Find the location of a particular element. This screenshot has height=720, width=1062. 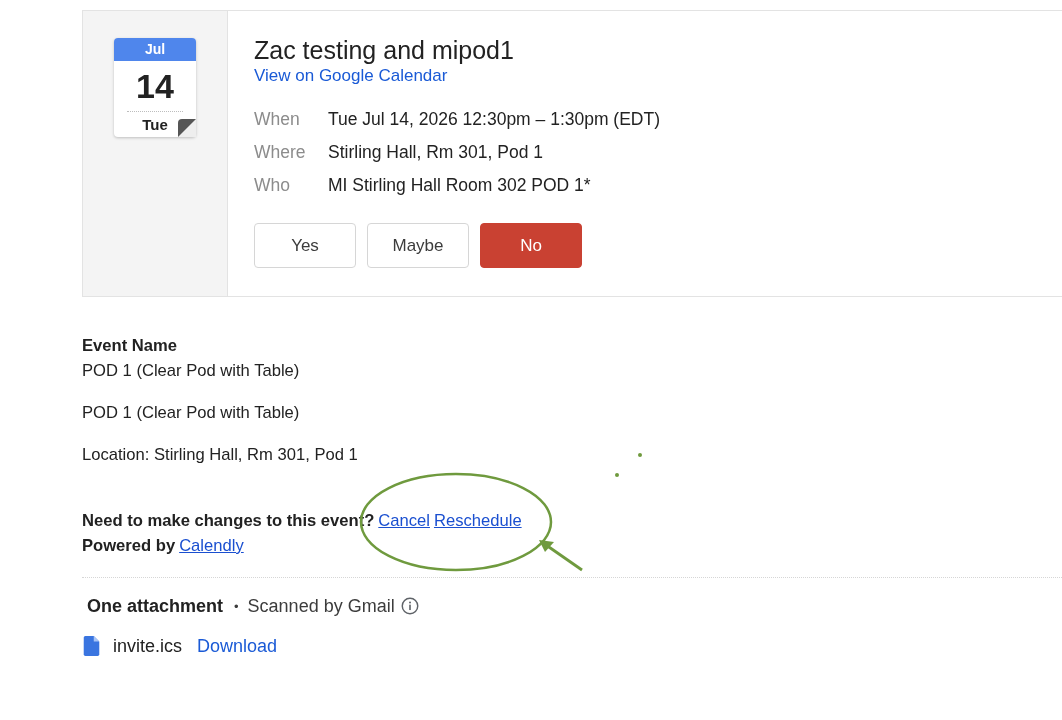

event-title: Zac testing and mipod1 is located at coordinates (384, 50).